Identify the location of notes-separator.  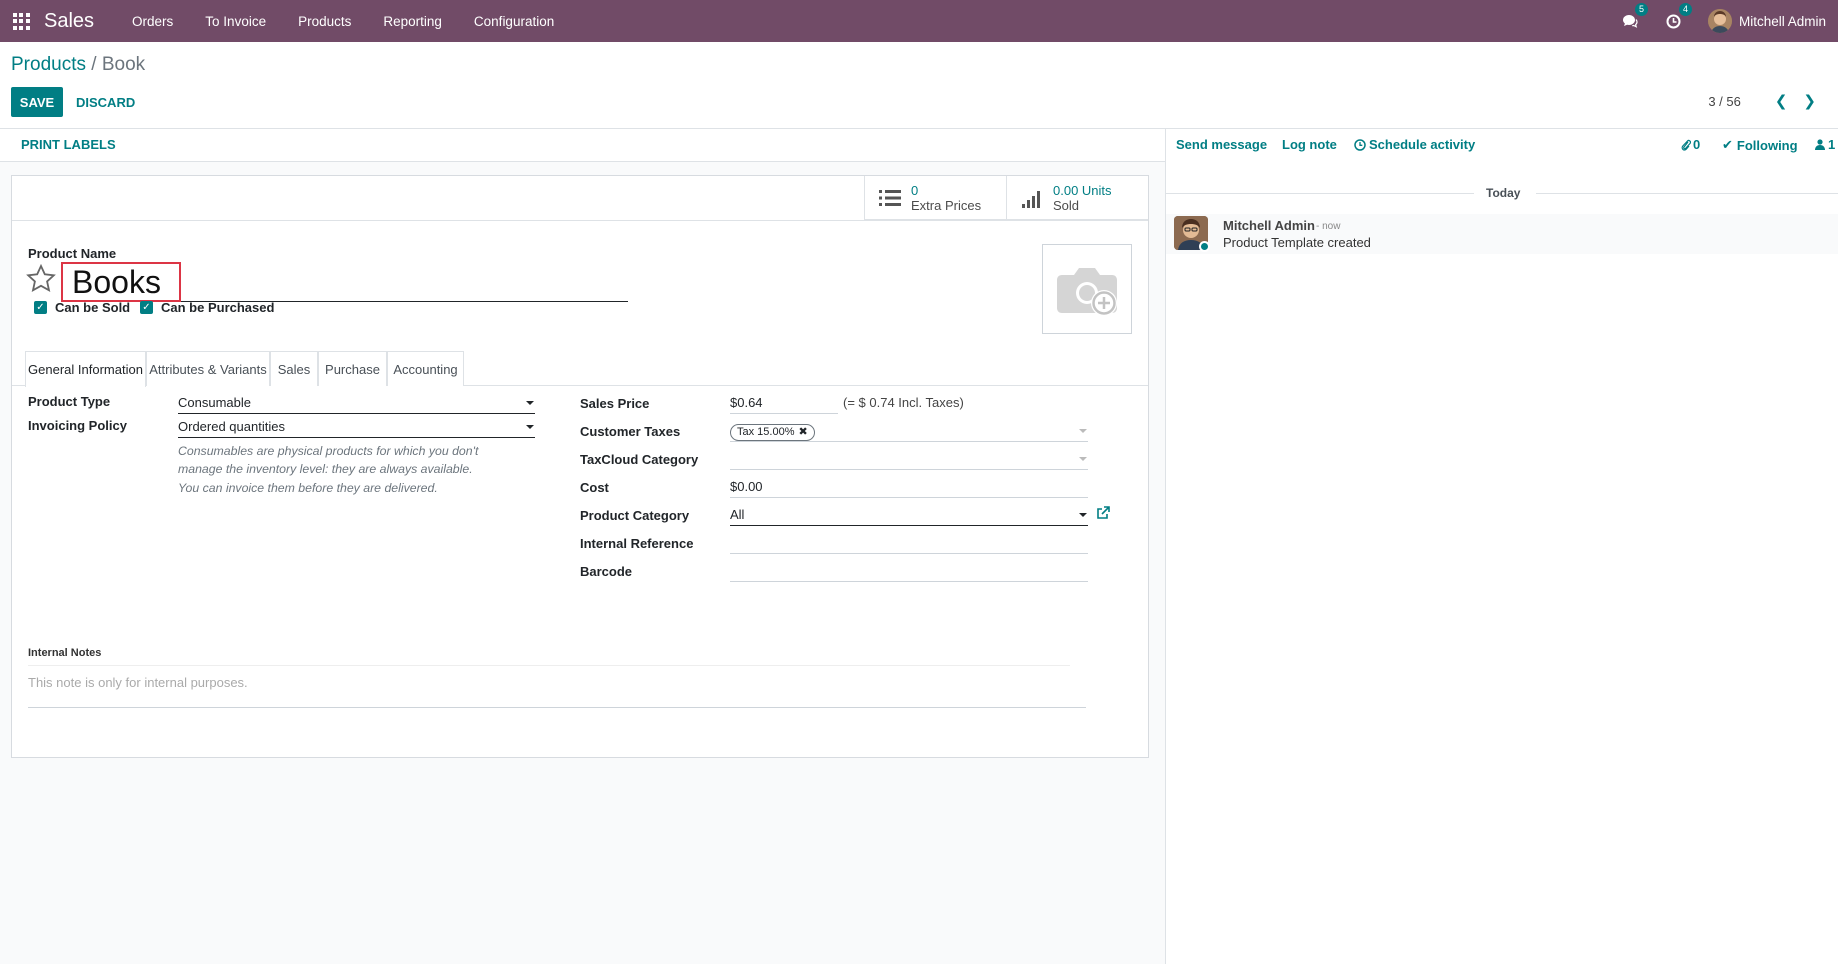
(549, 665).